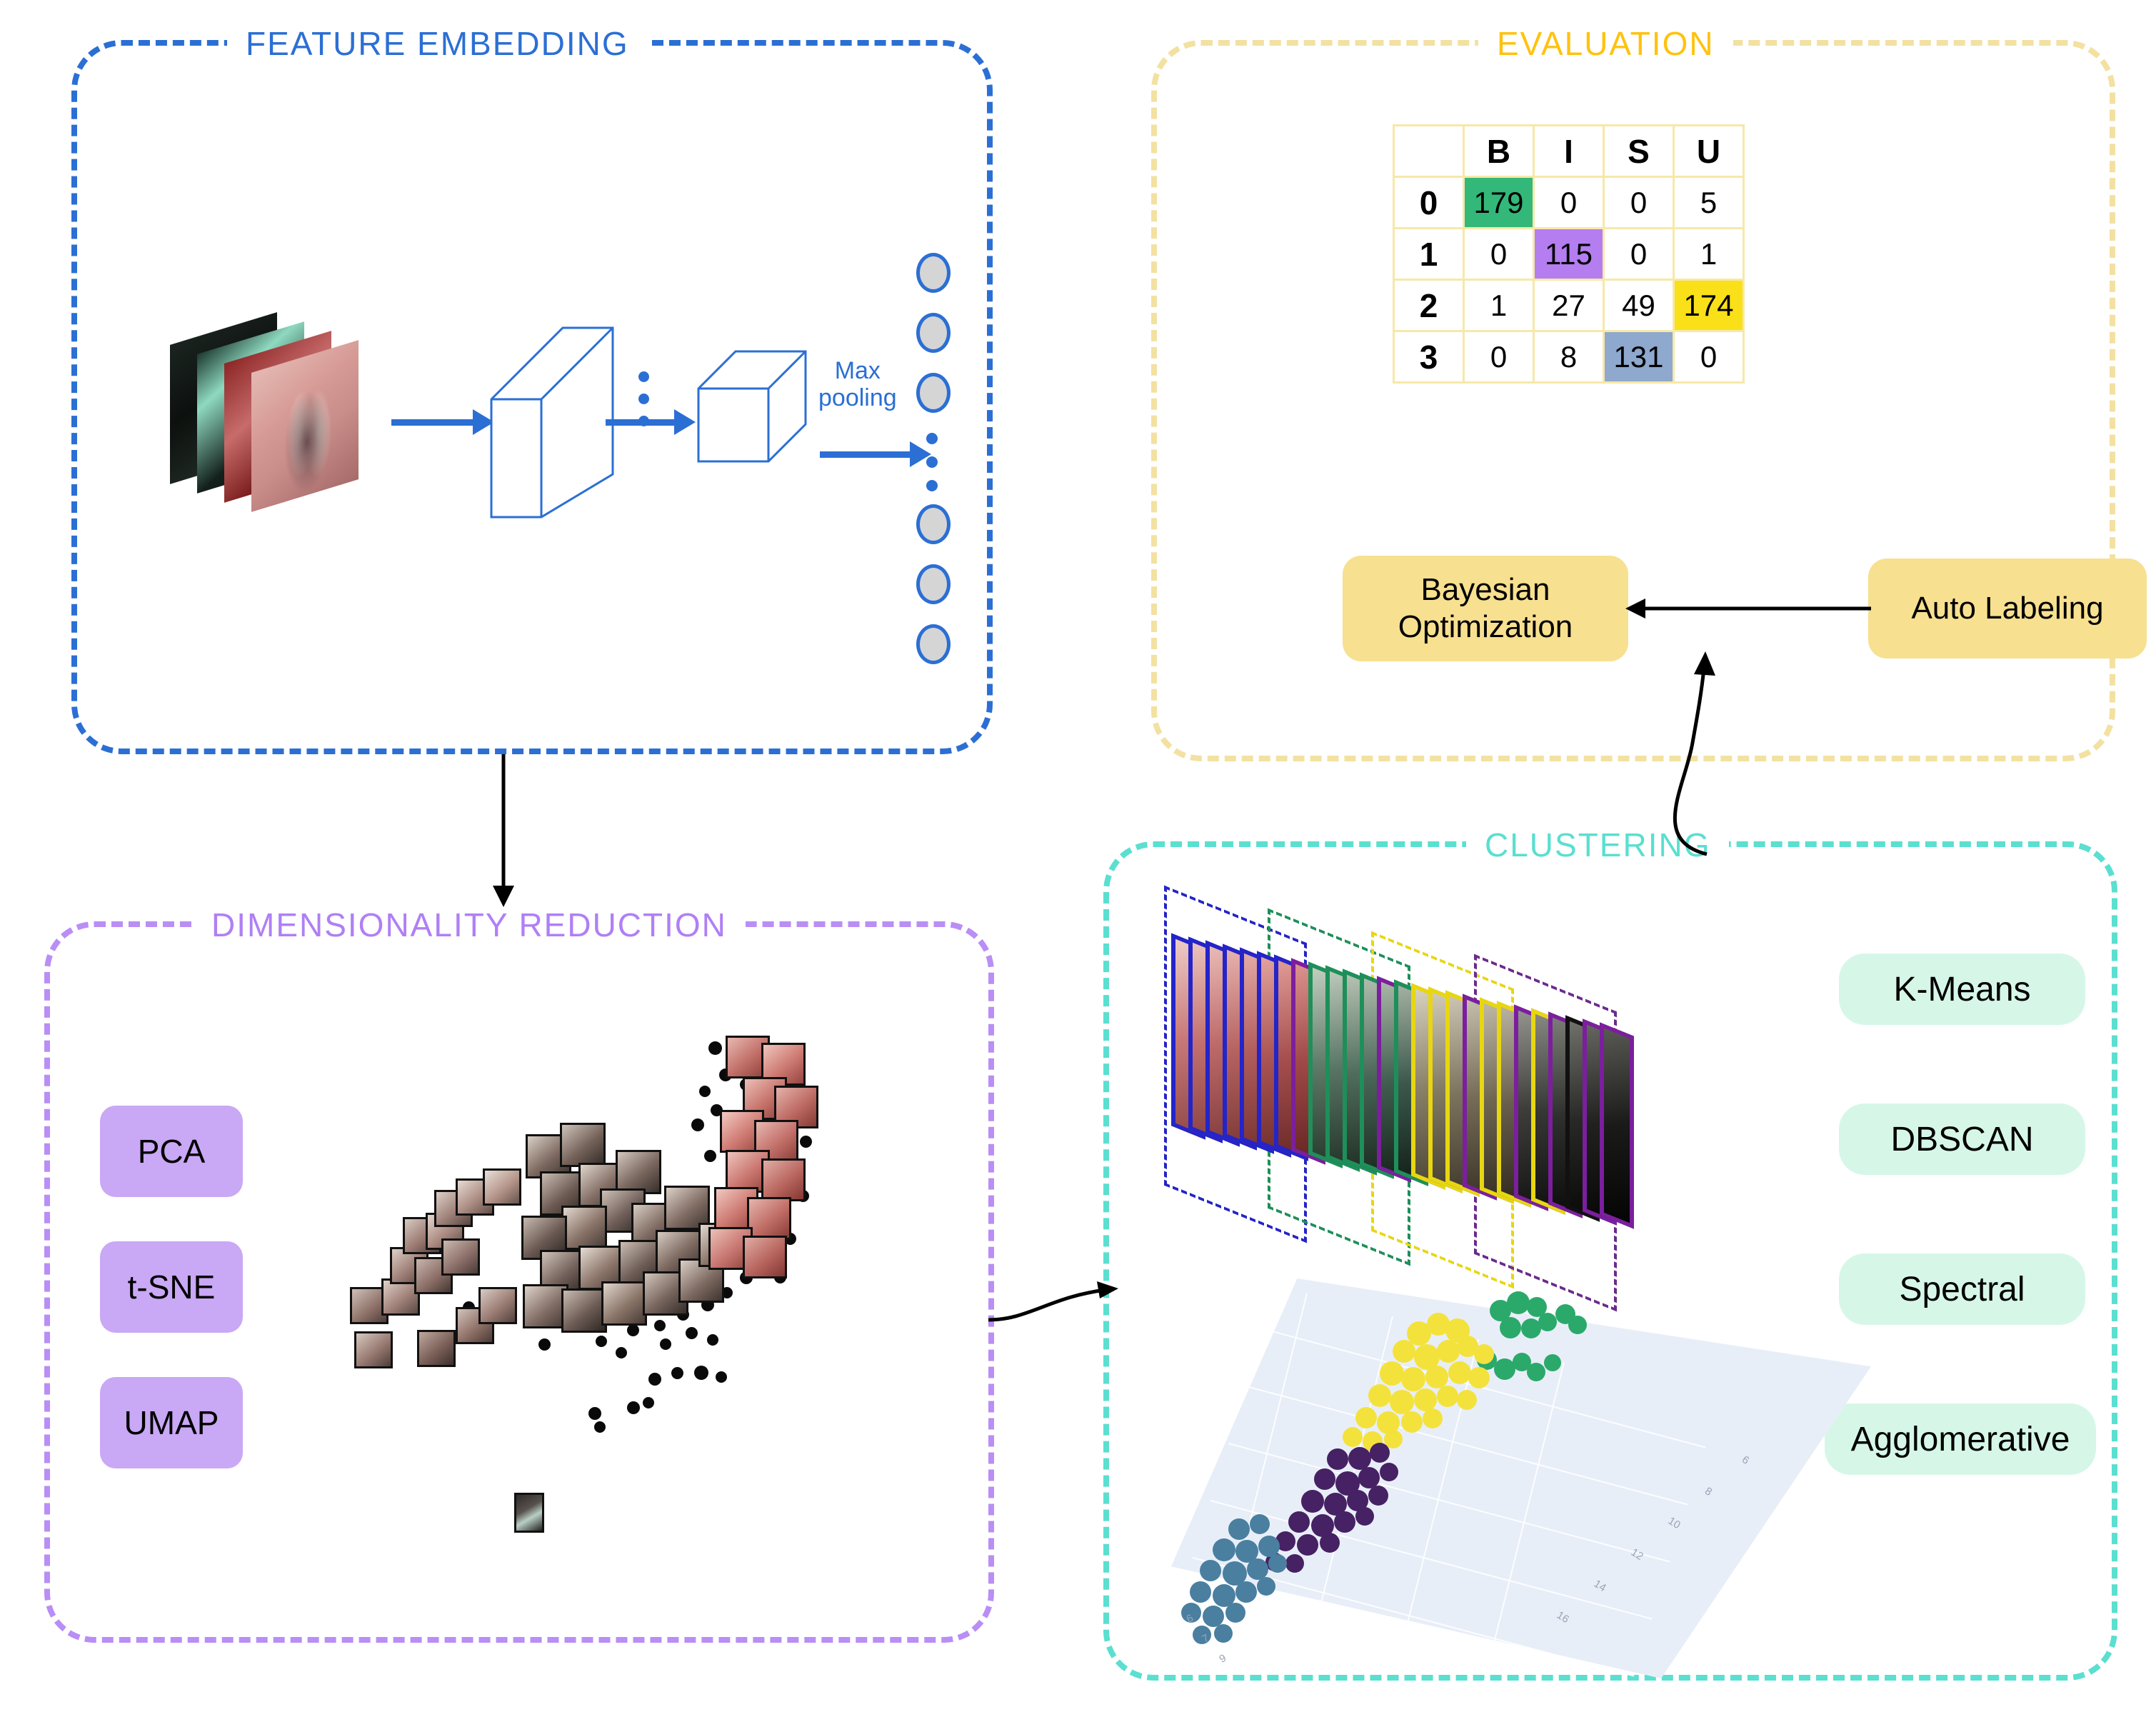  I want to click on matrix-cell: 5, so click(1709, 202).